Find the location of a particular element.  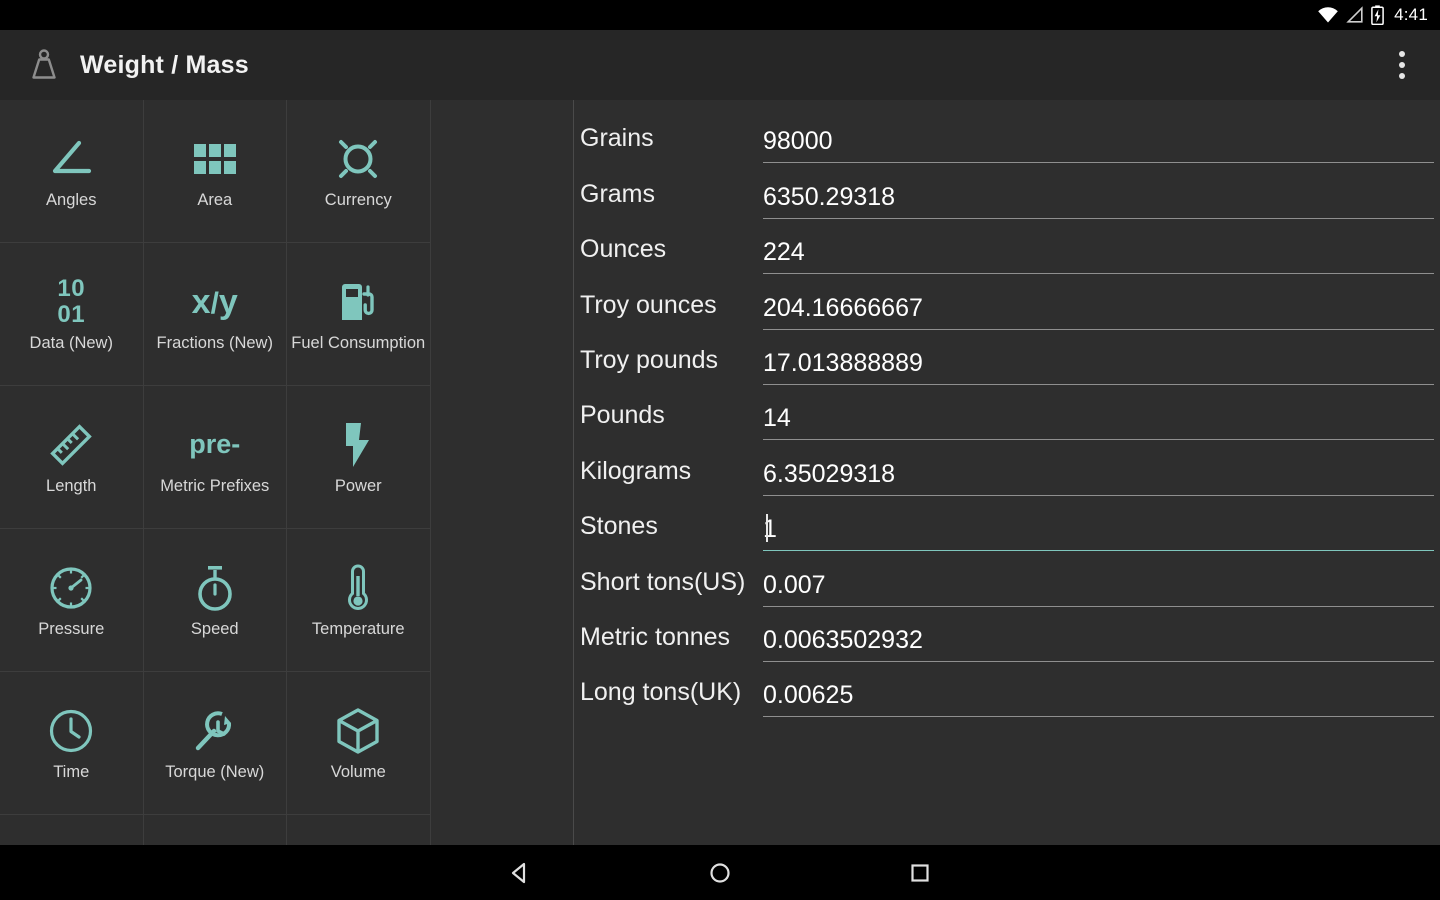

category-label: Currency is located at coordinates (358, 199).